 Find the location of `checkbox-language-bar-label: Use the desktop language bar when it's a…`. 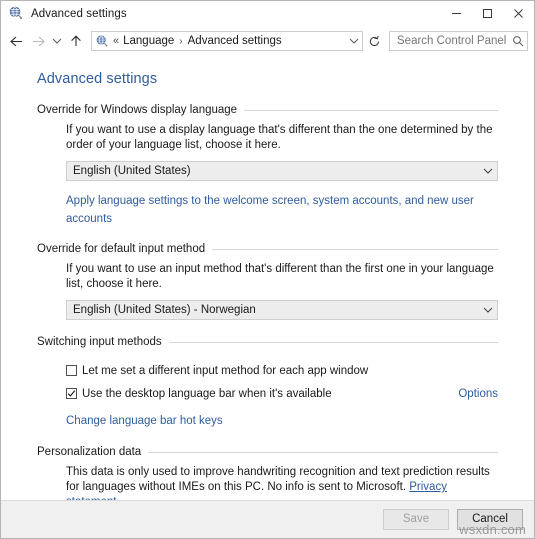

checkbox-language-bar-label: Use the desktop language bar when it's a… is located at coordinates (207, 394).